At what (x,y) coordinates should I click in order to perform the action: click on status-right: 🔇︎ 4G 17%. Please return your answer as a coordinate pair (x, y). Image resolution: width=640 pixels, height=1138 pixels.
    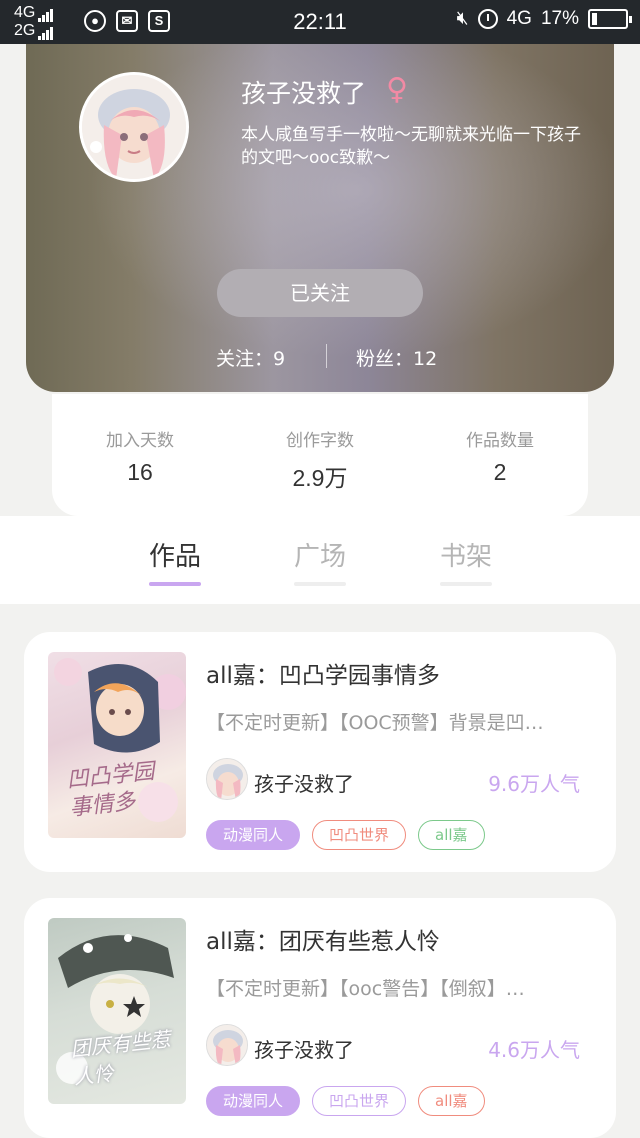
    Looking at the image, I should click on (544, 19).